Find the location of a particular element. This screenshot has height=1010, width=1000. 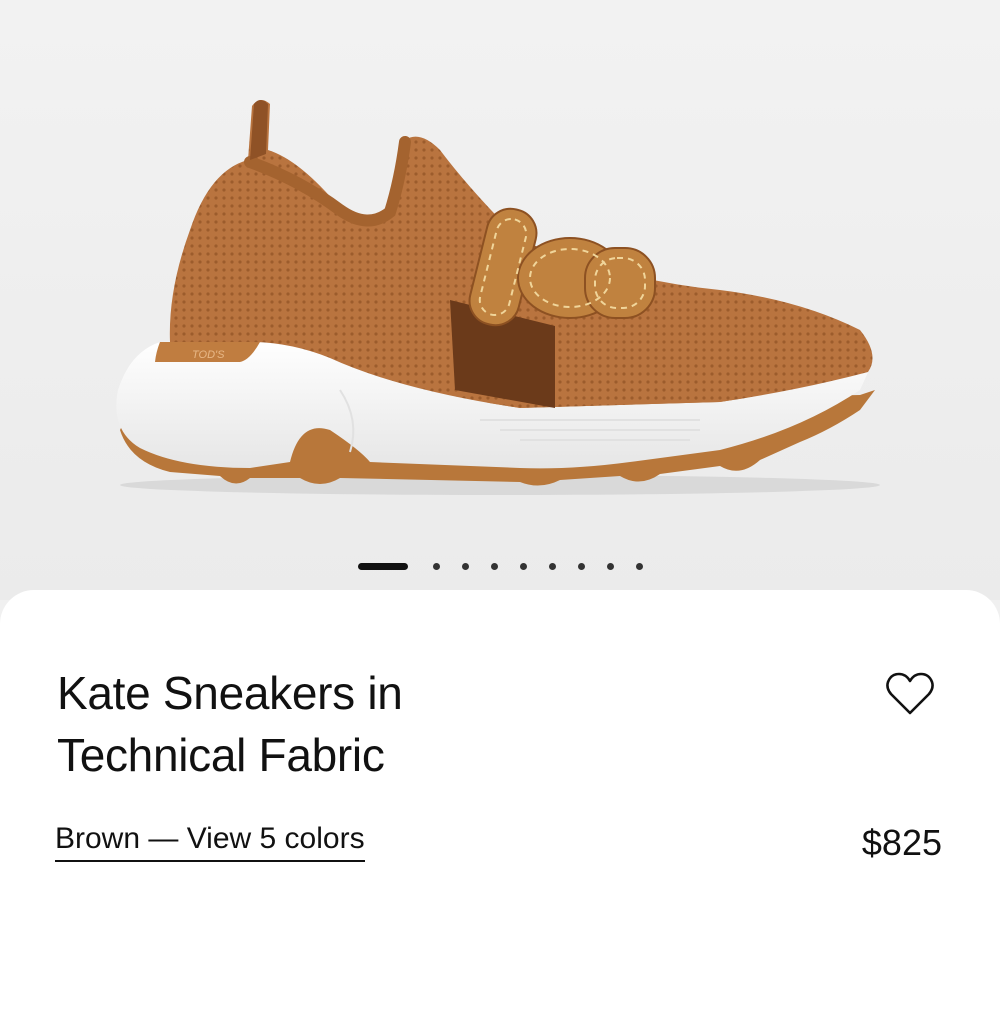

view-colors-link: Brown — View 5 colors is located at coordinates (210, 842).